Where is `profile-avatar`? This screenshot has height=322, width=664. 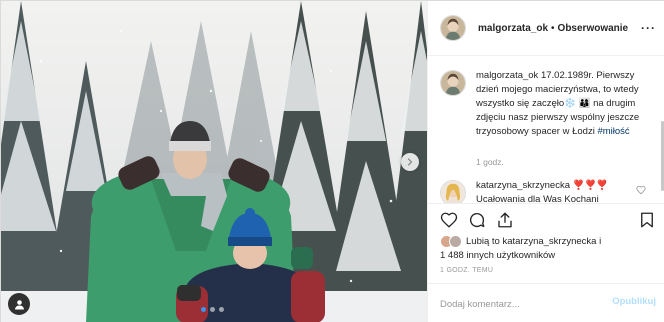 profile-avatar is located at coordinates (453, 28).